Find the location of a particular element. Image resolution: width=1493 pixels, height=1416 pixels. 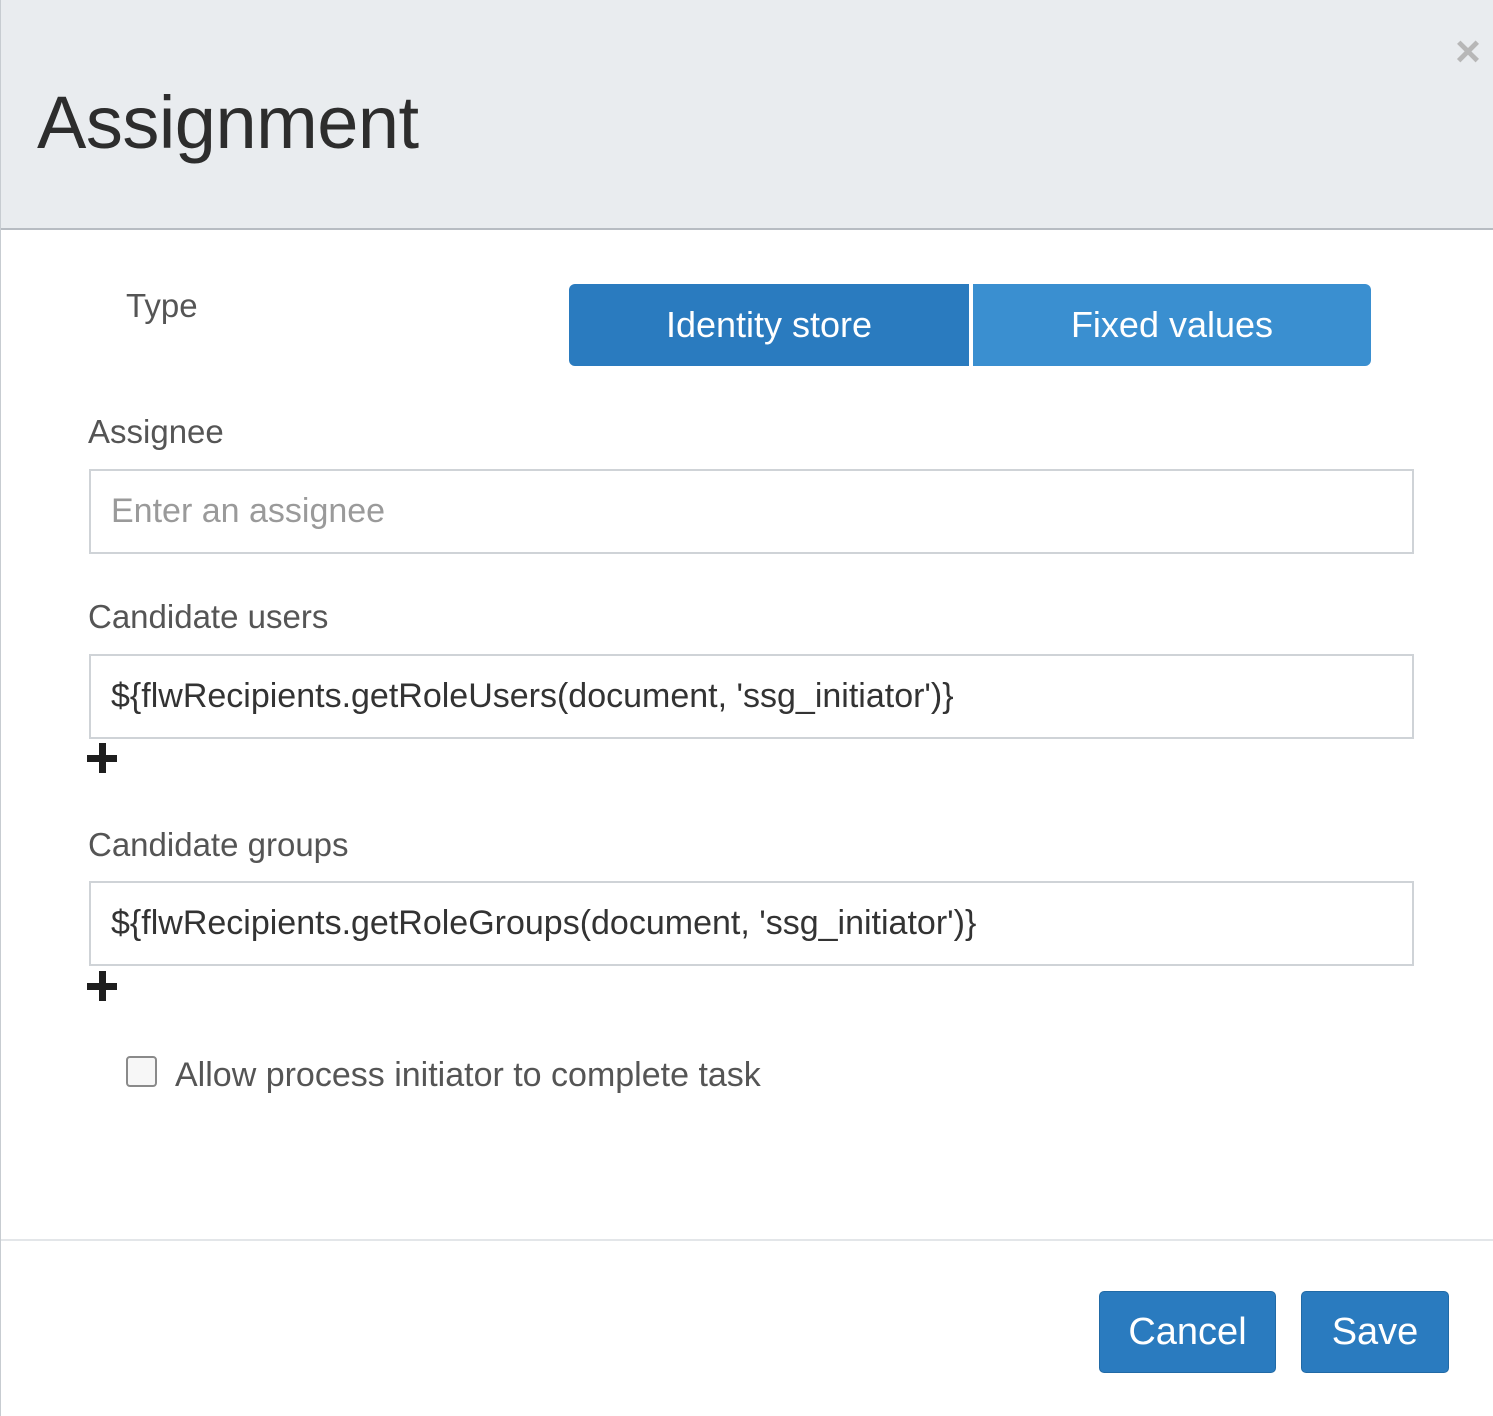

assignee-label: Assignee is located at coordinates (156, 431).